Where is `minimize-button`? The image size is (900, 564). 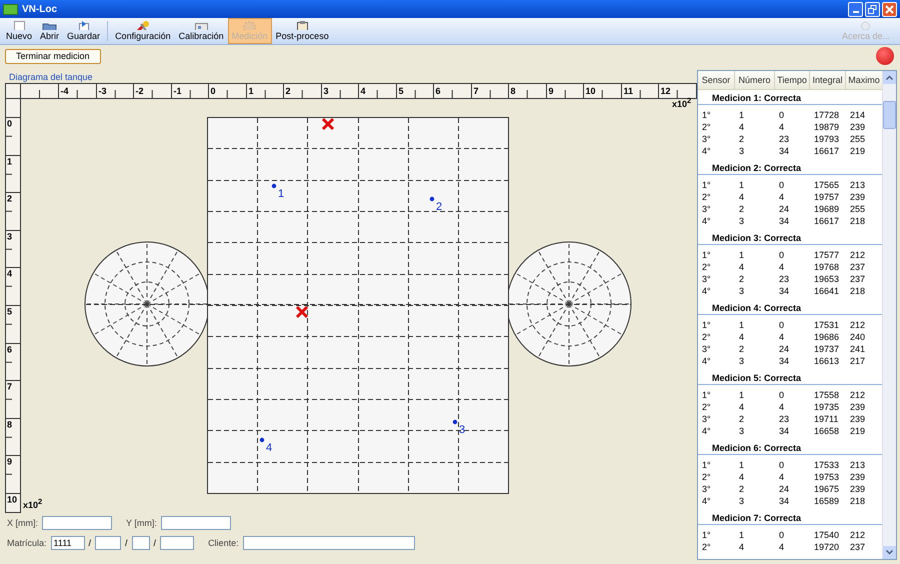
minimize-button is located at coordinates (855, 9).